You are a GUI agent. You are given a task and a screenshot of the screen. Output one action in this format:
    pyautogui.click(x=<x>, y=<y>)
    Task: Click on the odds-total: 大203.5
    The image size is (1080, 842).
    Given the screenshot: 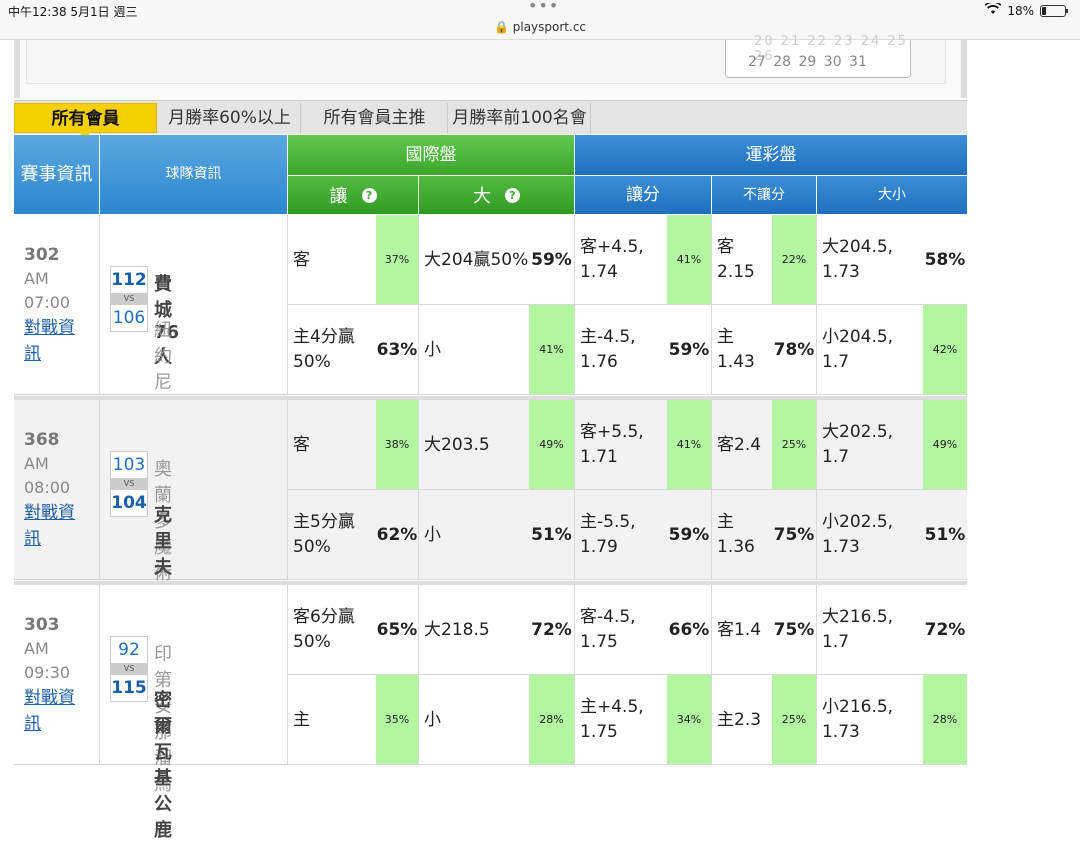 What is the action you would take?
    pyautogui.click(x=474, y=445)
    